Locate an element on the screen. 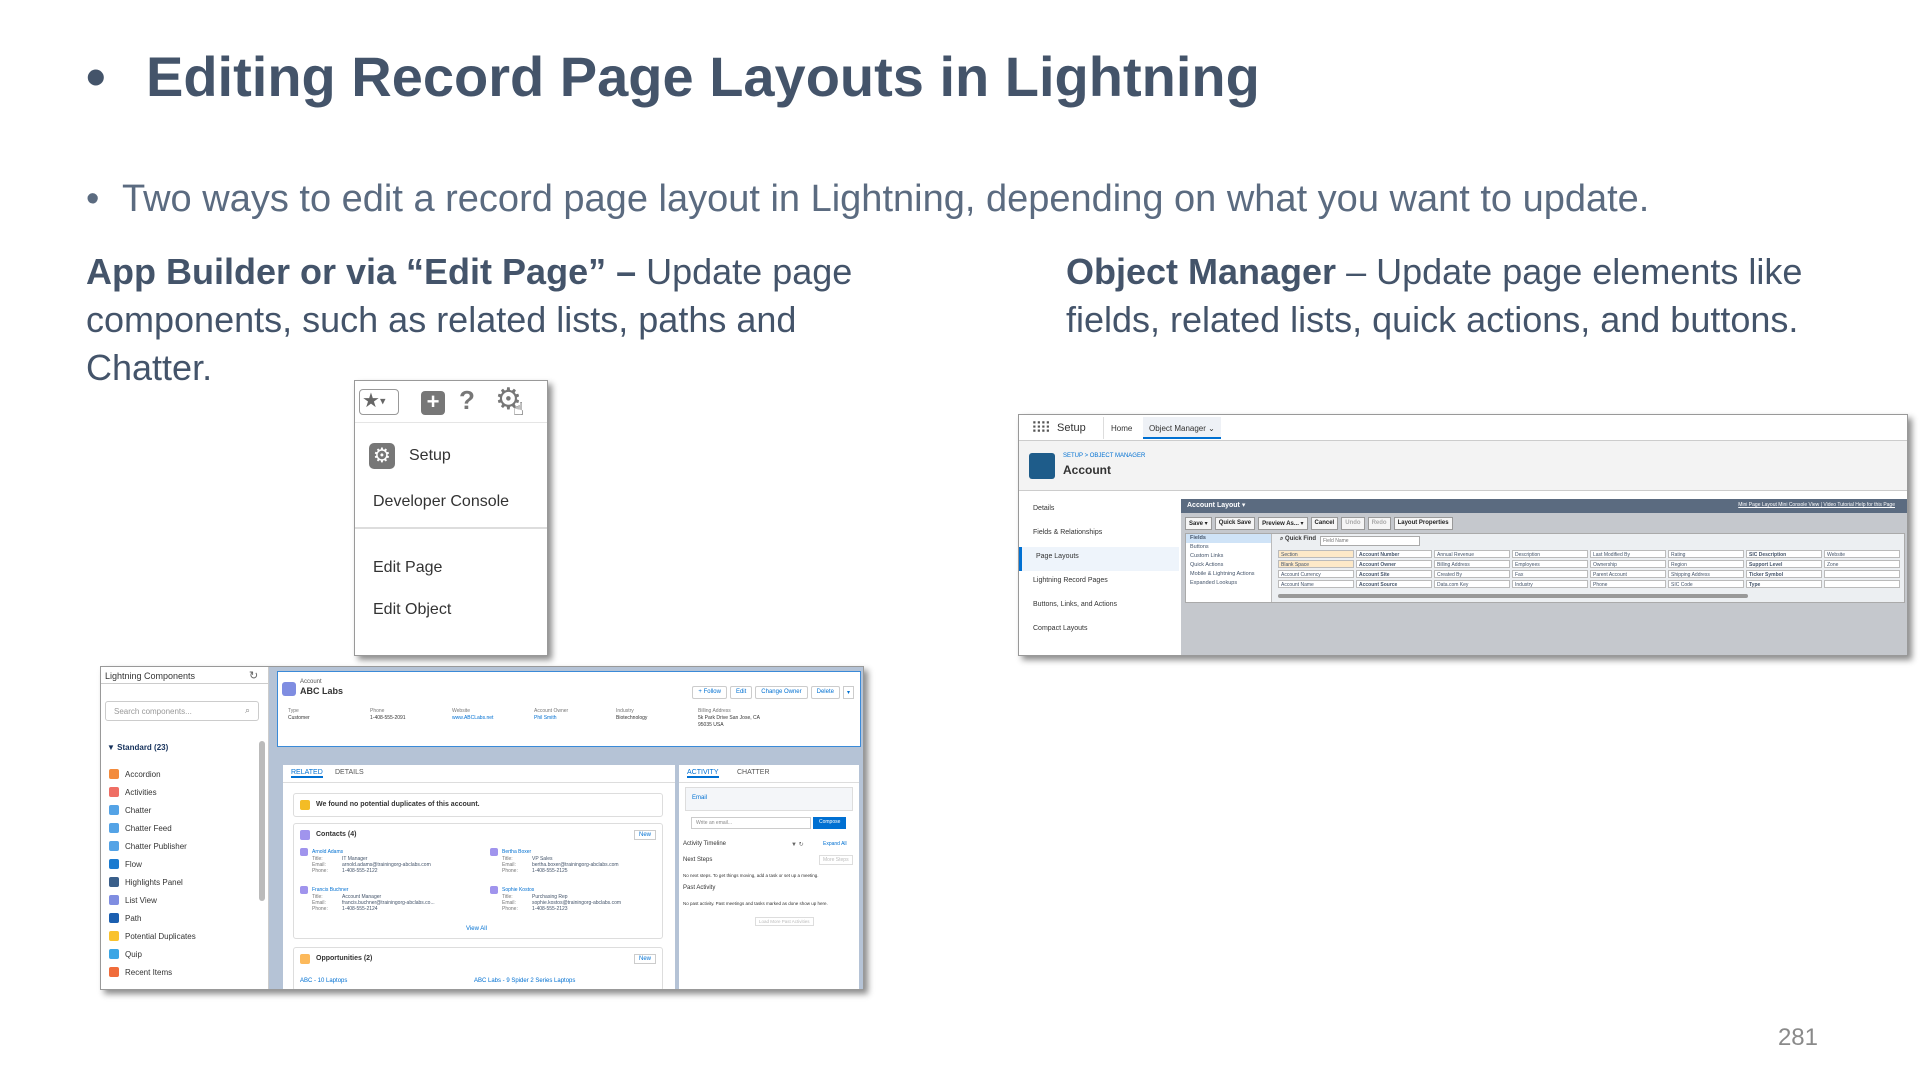  palette-item: Custom Links is located at coordinates (1228, 556).